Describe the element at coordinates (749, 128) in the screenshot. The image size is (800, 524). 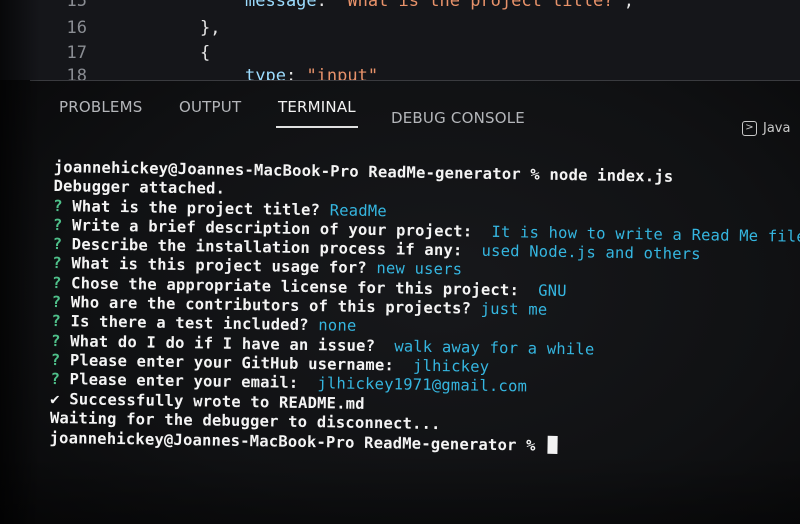
I see `terminal-icon: >` at that location.